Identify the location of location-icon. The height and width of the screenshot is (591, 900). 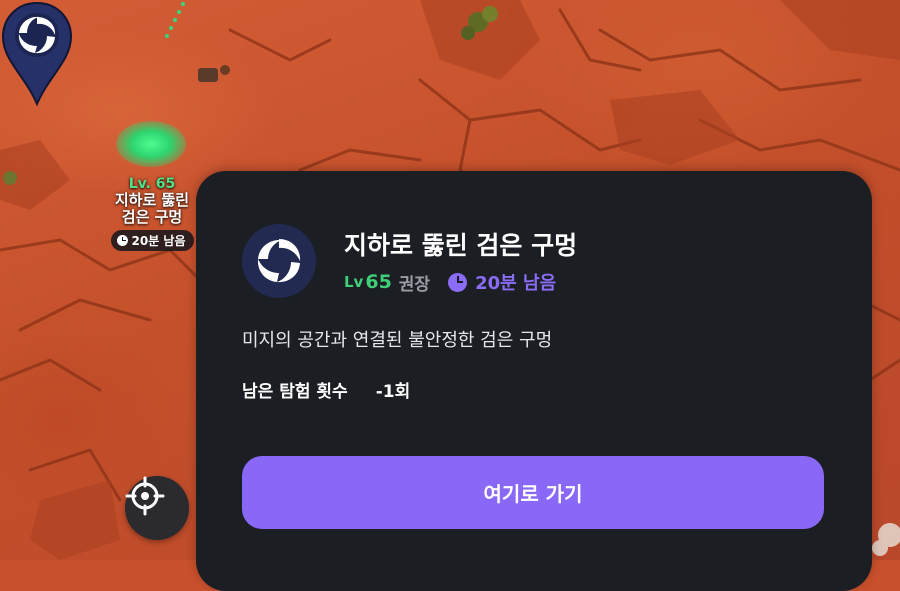
(279, 261).